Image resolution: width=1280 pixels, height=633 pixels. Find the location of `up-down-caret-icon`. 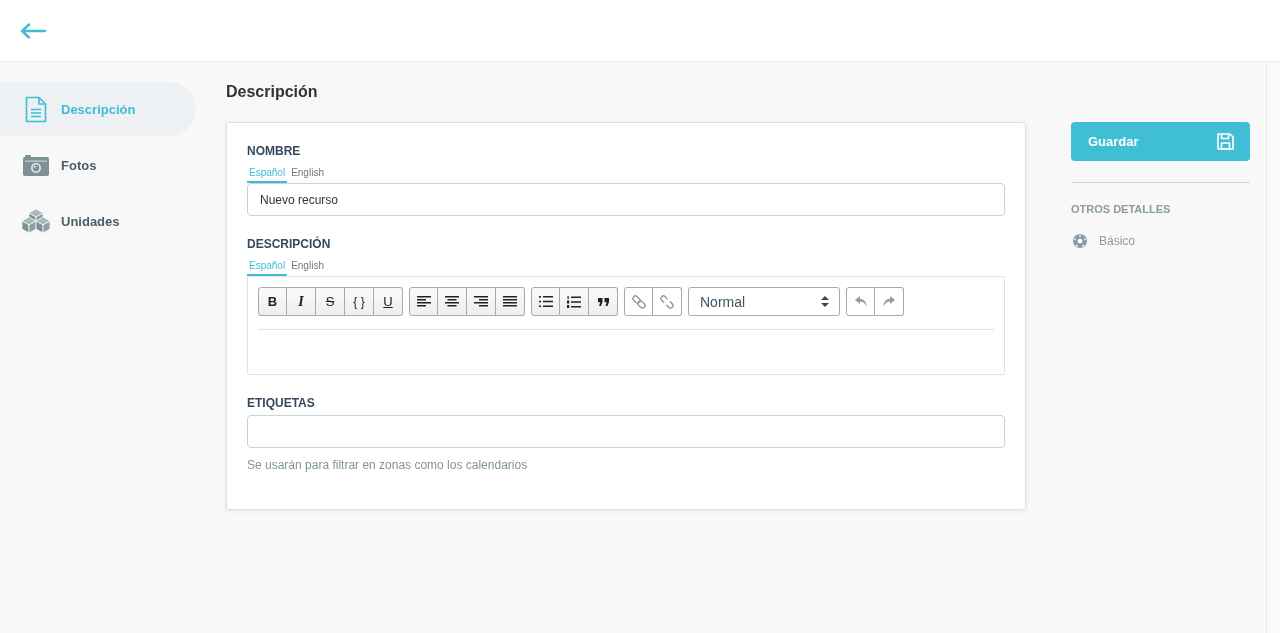

up-down-caret-icon is located at coordinates (825, 301).